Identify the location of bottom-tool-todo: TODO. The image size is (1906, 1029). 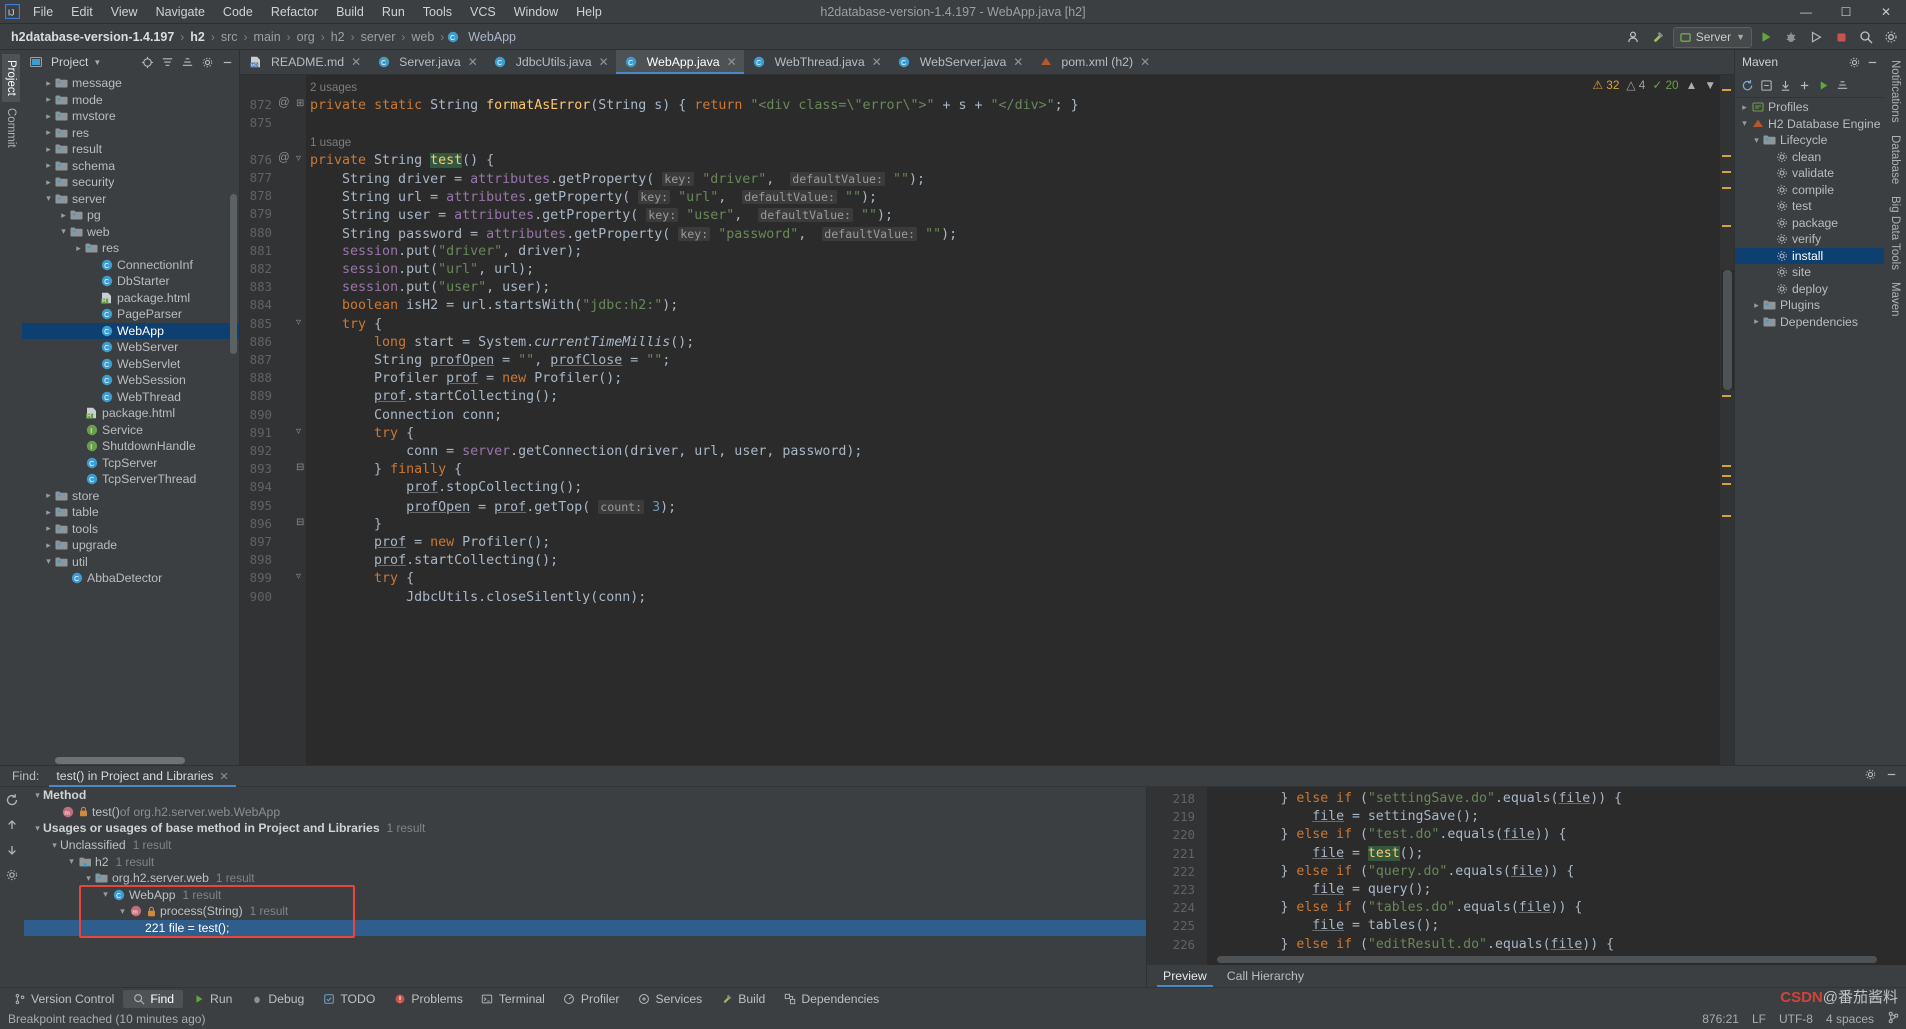
(348, 999).